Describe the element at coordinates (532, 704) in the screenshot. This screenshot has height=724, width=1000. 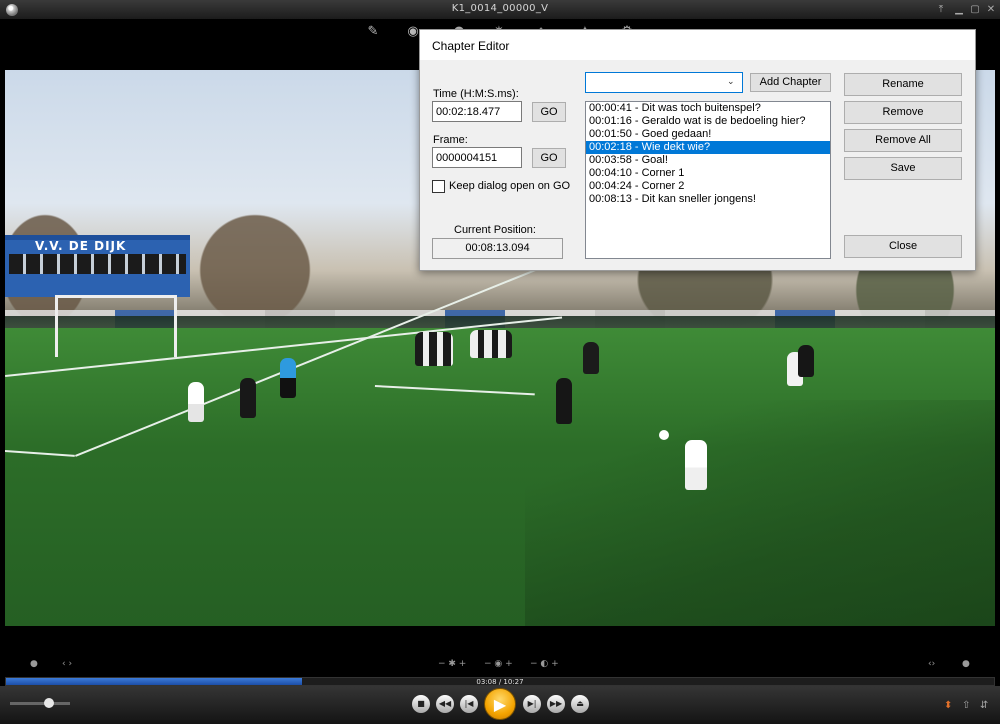
I see `next-icon: ▶|` at that location.